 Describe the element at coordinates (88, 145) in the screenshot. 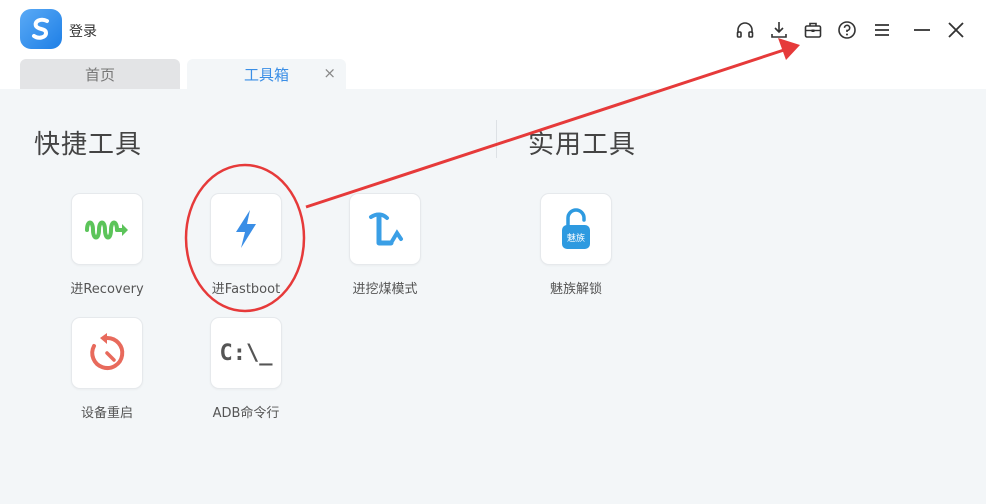

I see `section-title-quick-tools: 快捷工具` at that location.